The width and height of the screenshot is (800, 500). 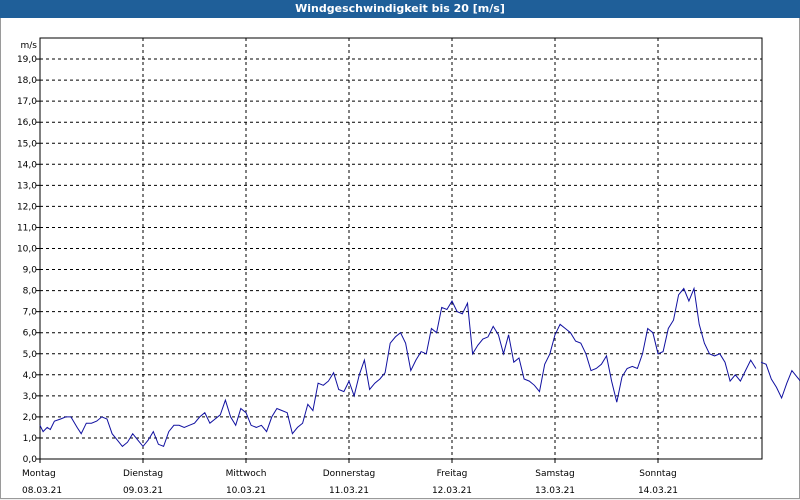 What do you see at coordinates (29, 46) in the screenshot?
I see `y-axis-unit-label: m/s` at bounding box center [29, 46].